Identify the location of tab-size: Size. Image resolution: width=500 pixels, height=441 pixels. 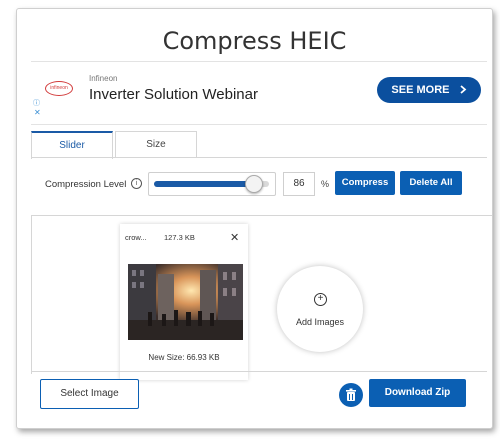
(156, 144).